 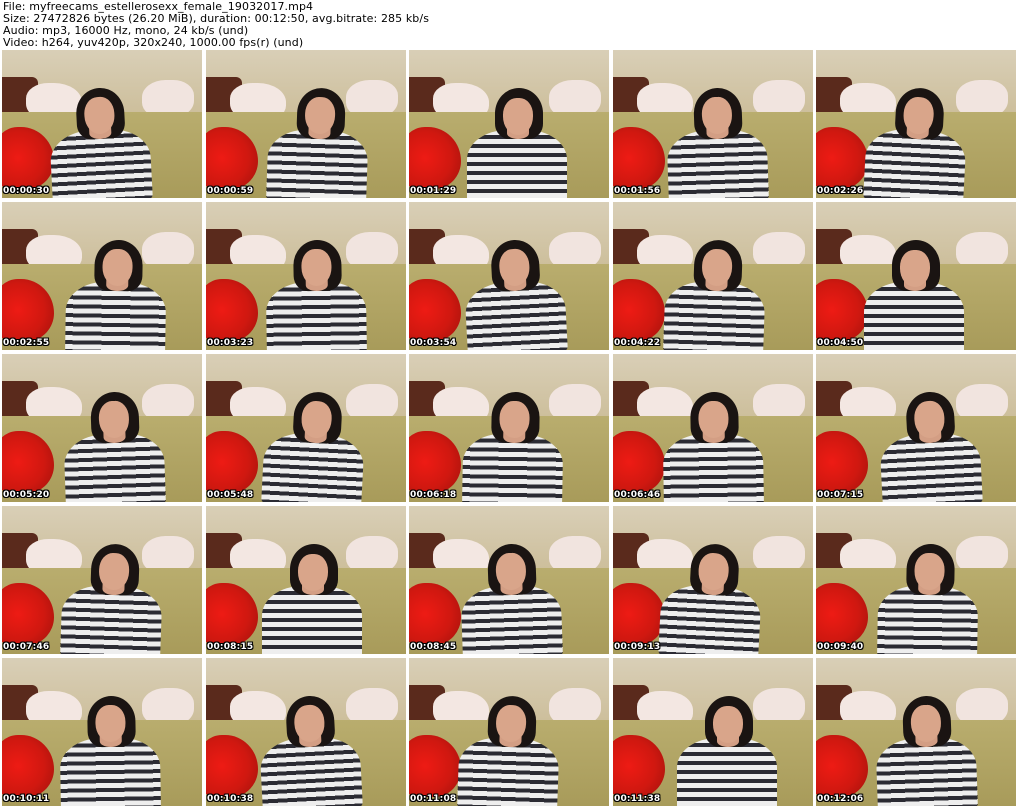 I want to click on video-thumbnail: 00:03:23, so click(x=306, y=276).